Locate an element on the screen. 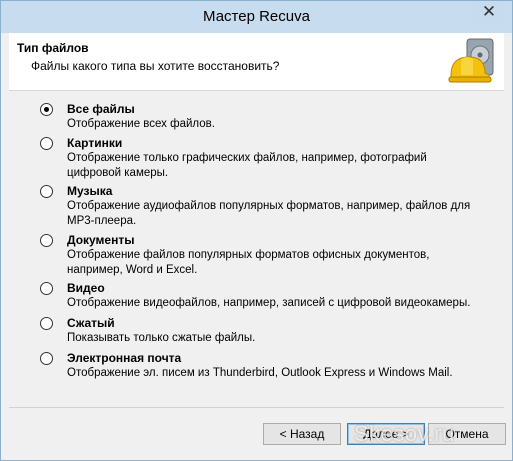 The image size is (513, 461). option-label: Видео is located at coordinates (86, 288).